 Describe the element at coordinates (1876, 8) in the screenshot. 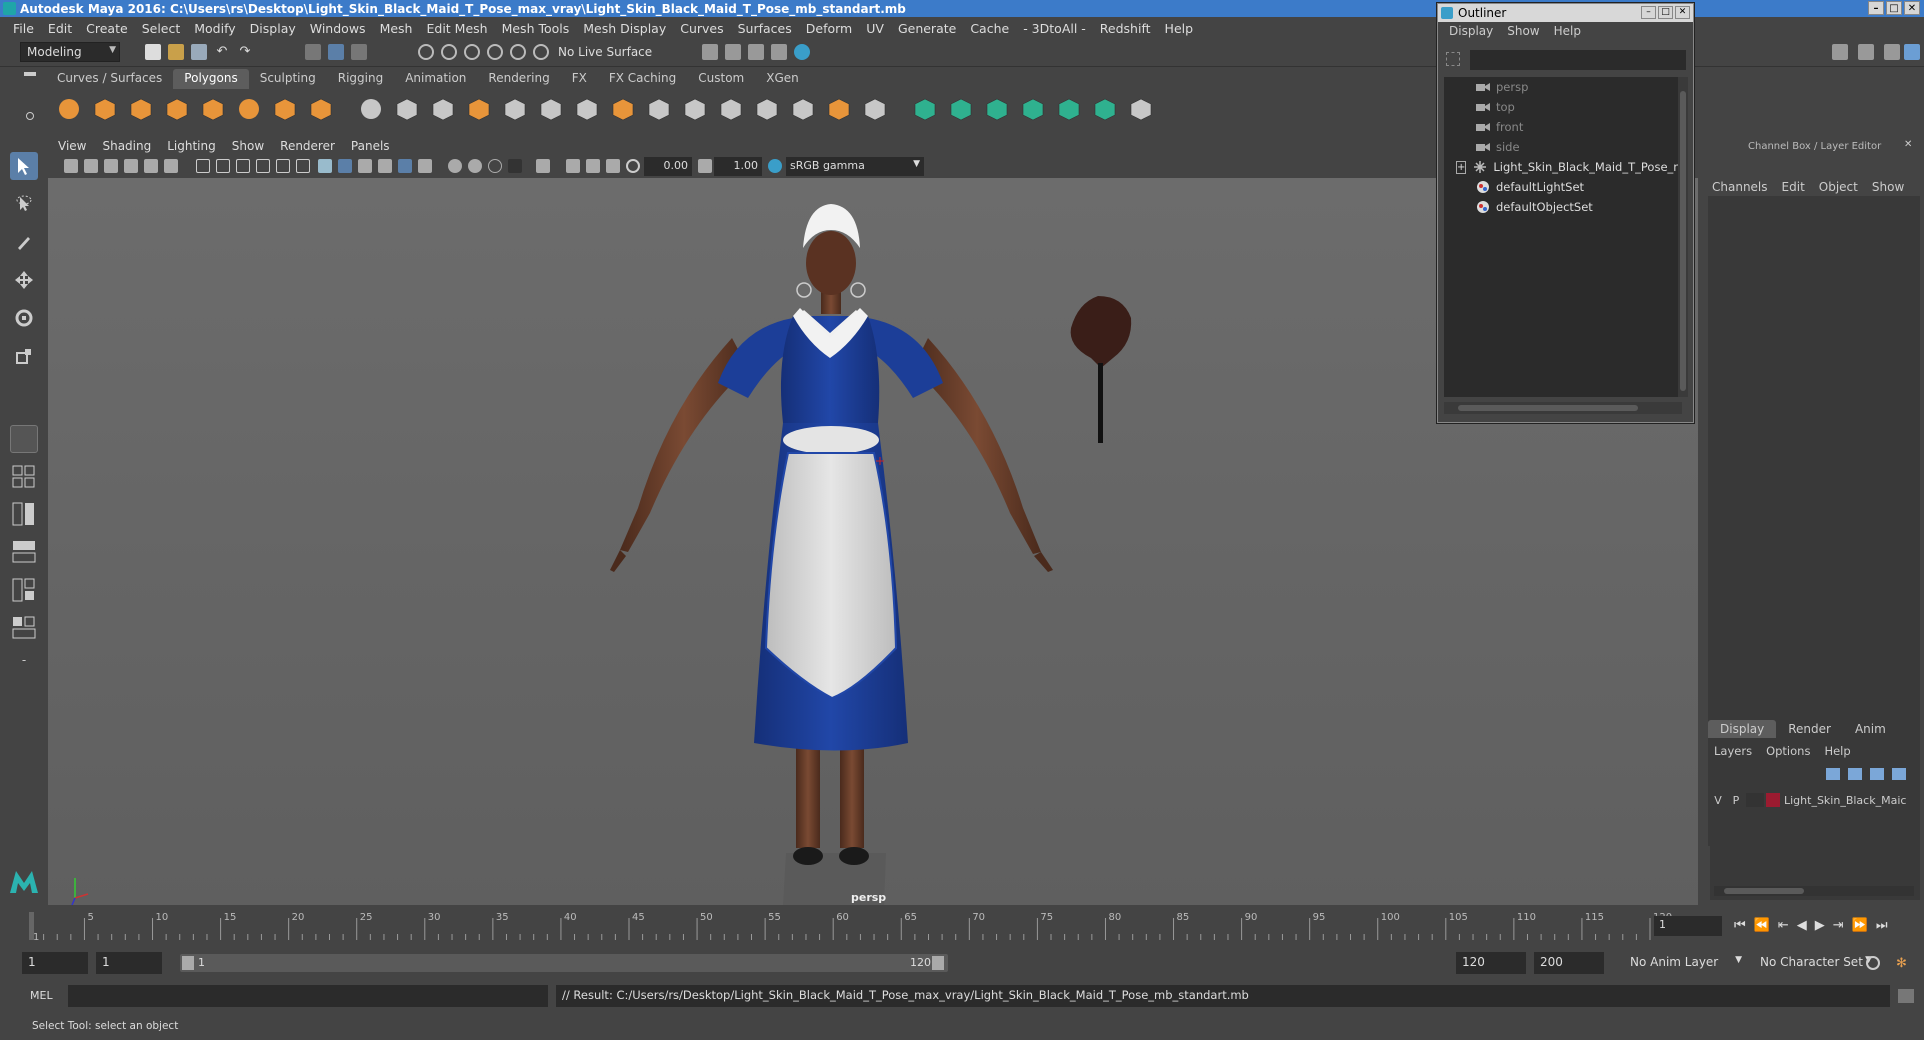

I see `minimize-button: –` at that location.